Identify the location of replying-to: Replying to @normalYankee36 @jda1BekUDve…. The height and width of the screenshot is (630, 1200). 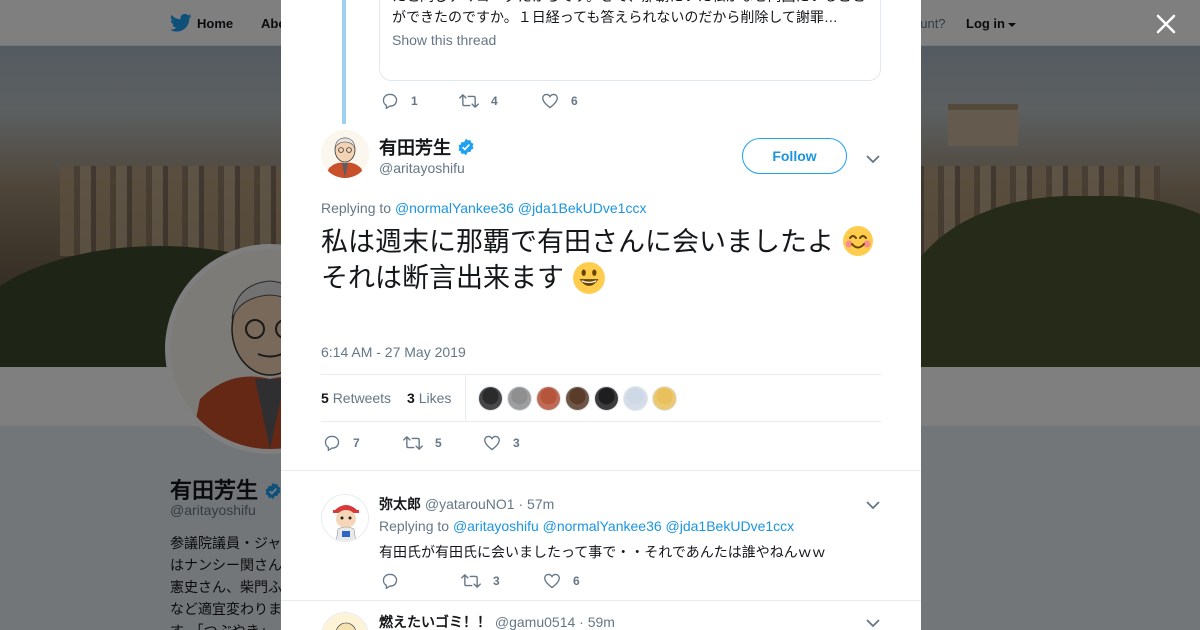
(484, 208).